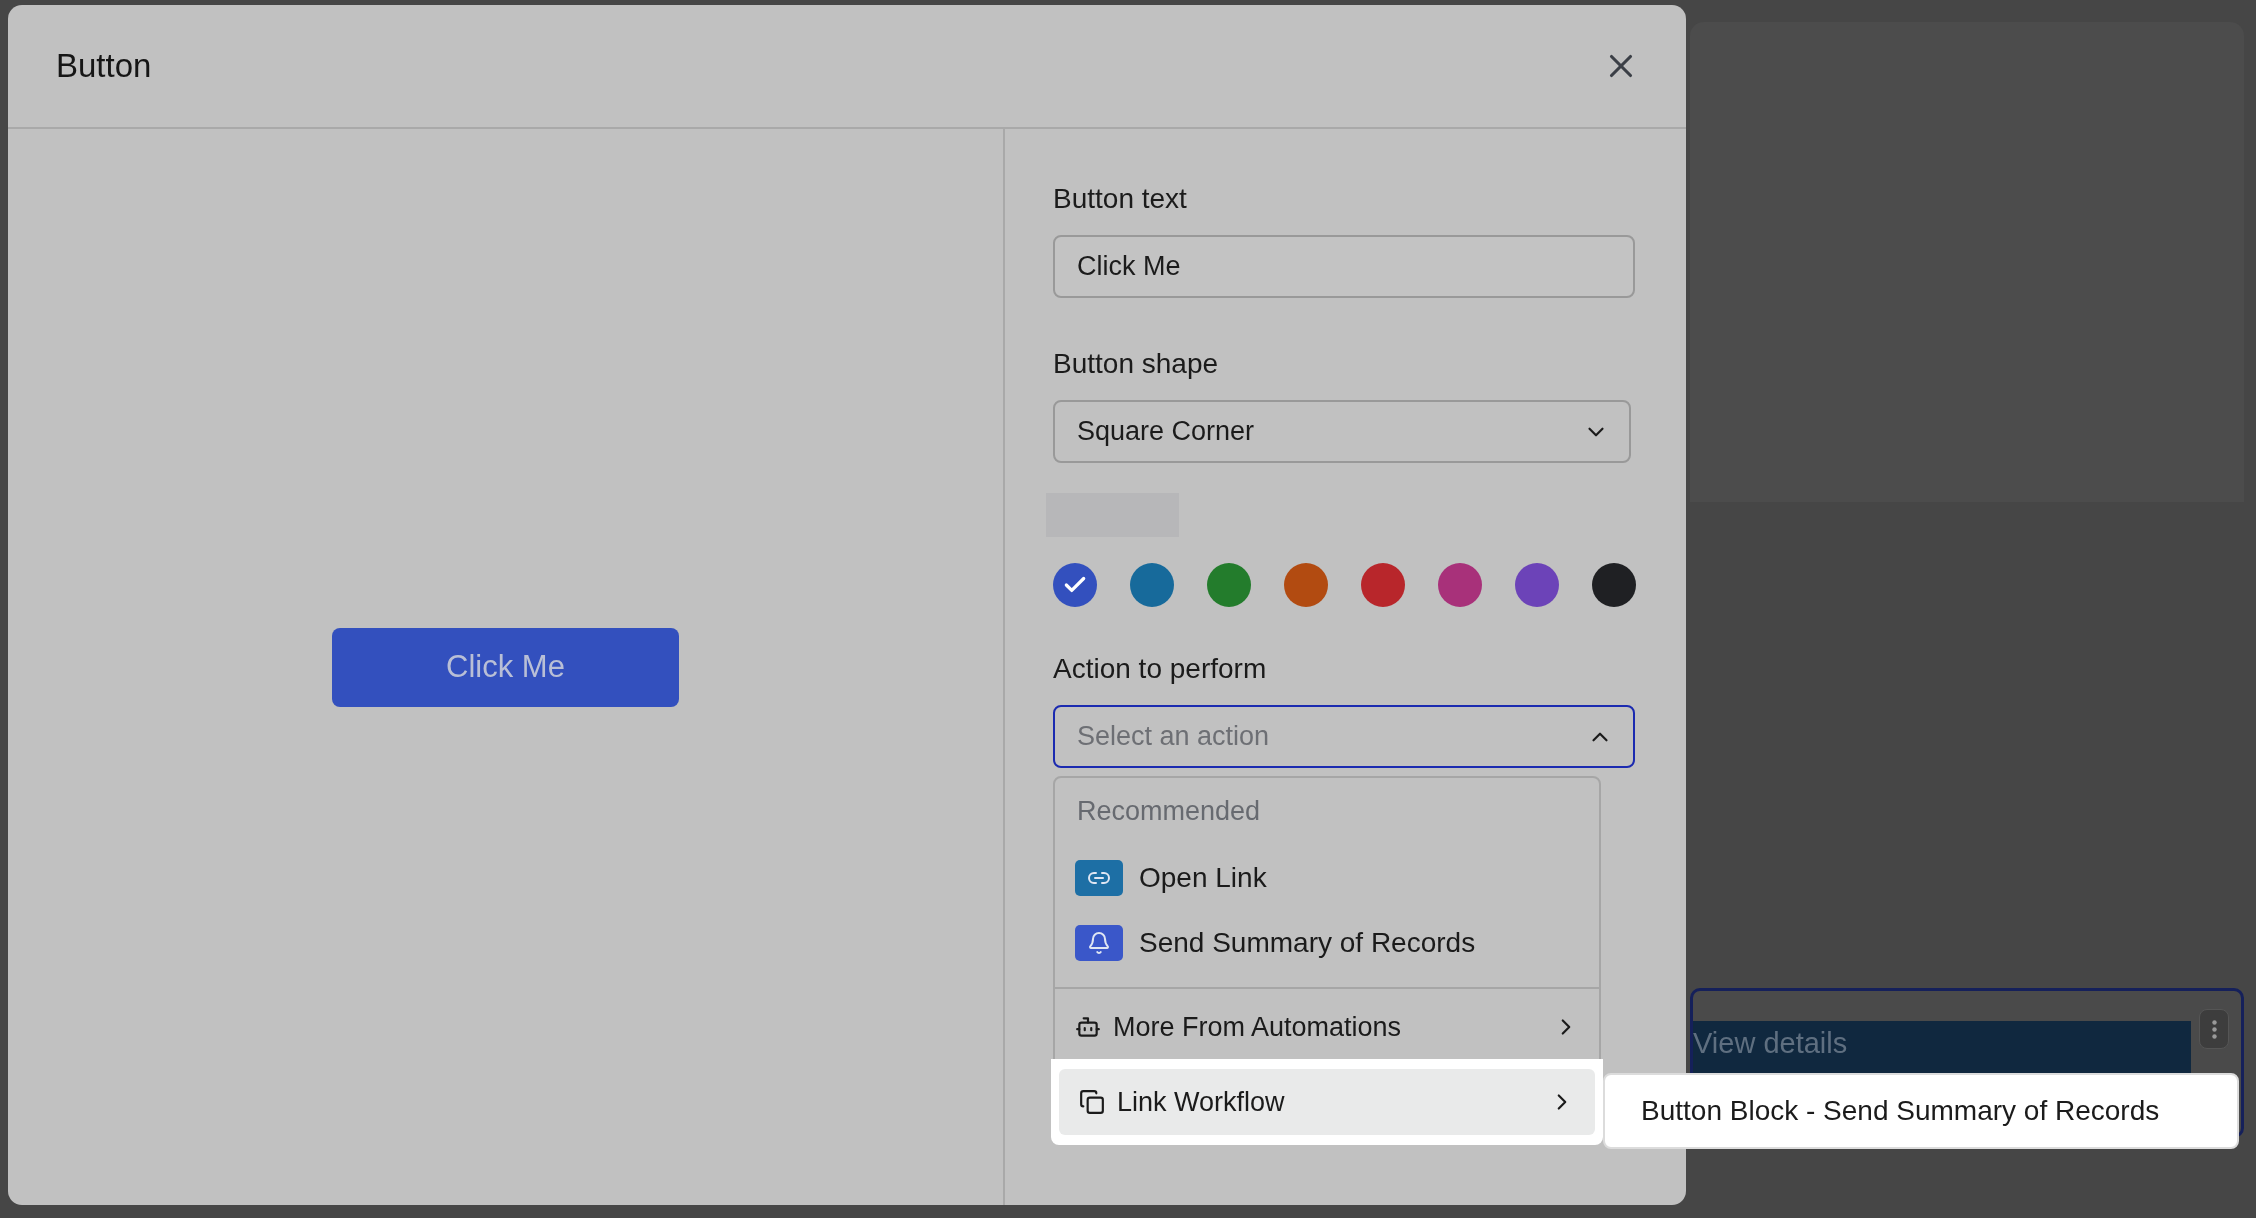 The width and height of the screenshot is (2256, 1218). I want to click on squares-icon, so click(1092, 1102).